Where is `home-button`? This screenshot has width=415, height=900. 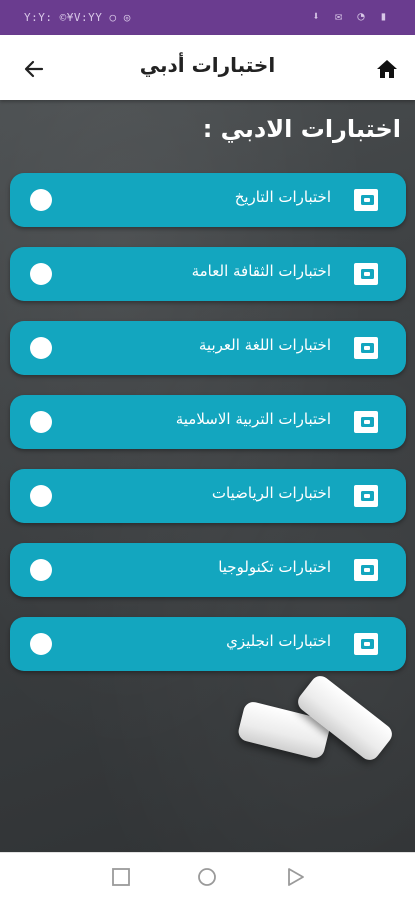 home-button is located at coordinates (387, 69).